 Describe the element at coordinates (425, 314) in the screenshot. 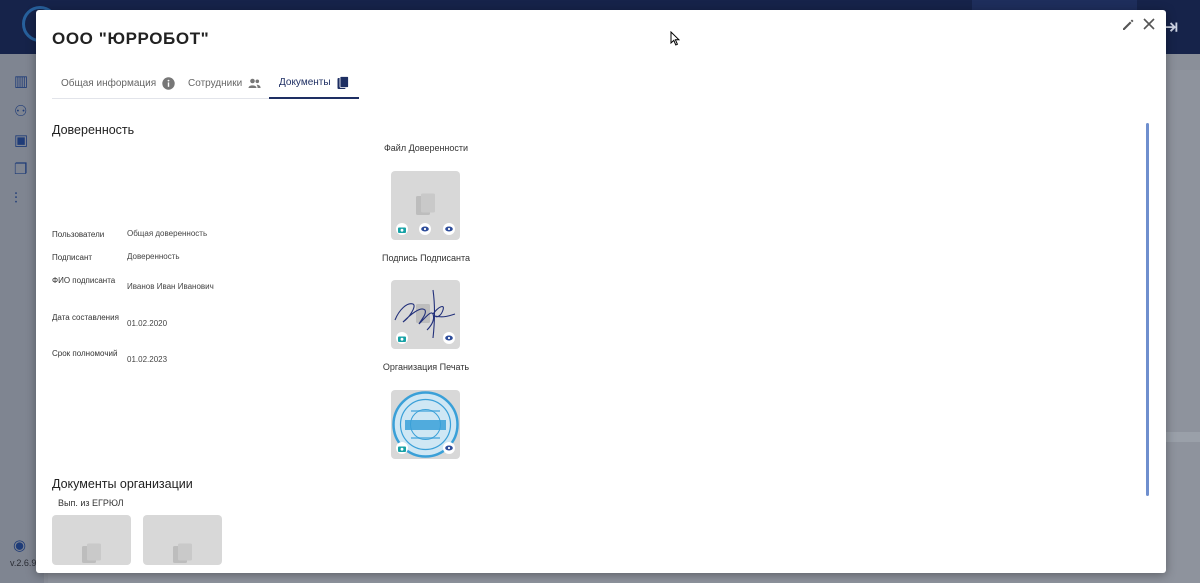

I see `attachment-thumb-signature` at that location.